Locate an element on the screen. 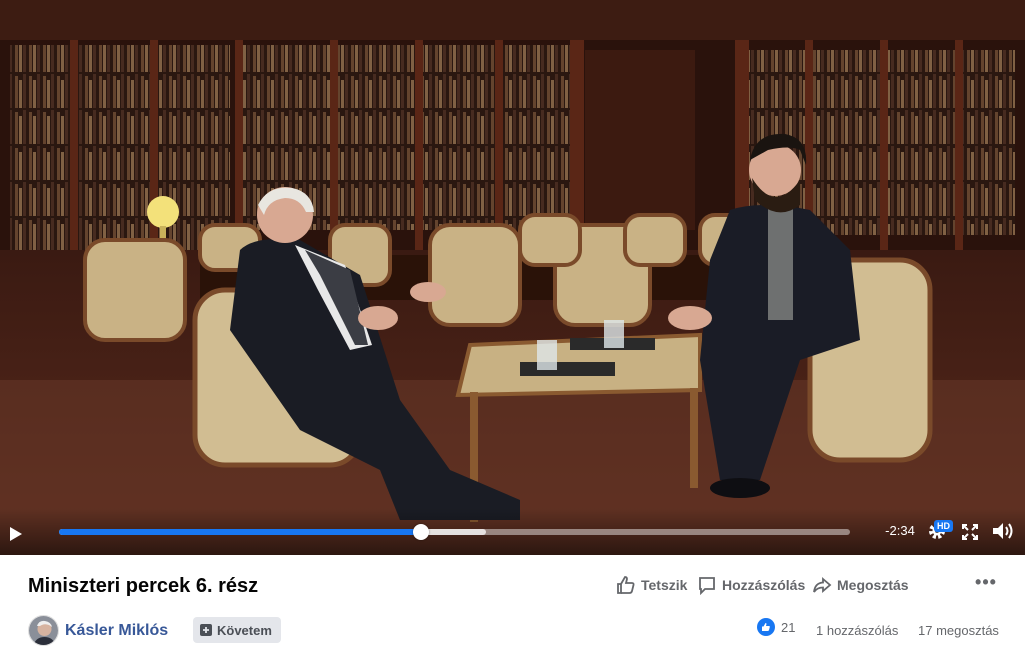 This screenshot has width=1025, height=658. volume-button is located at coordinates (1003, 531).